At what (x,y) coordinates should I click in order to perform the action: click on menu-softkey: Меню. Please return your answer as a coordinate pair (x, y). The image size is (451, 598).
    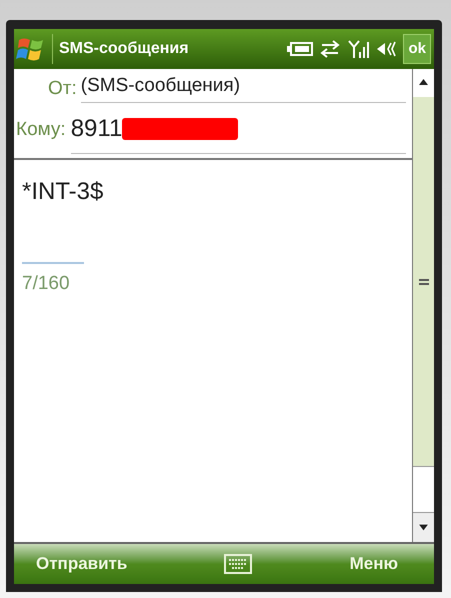
    Looking at the image, I should click on (374, 564).